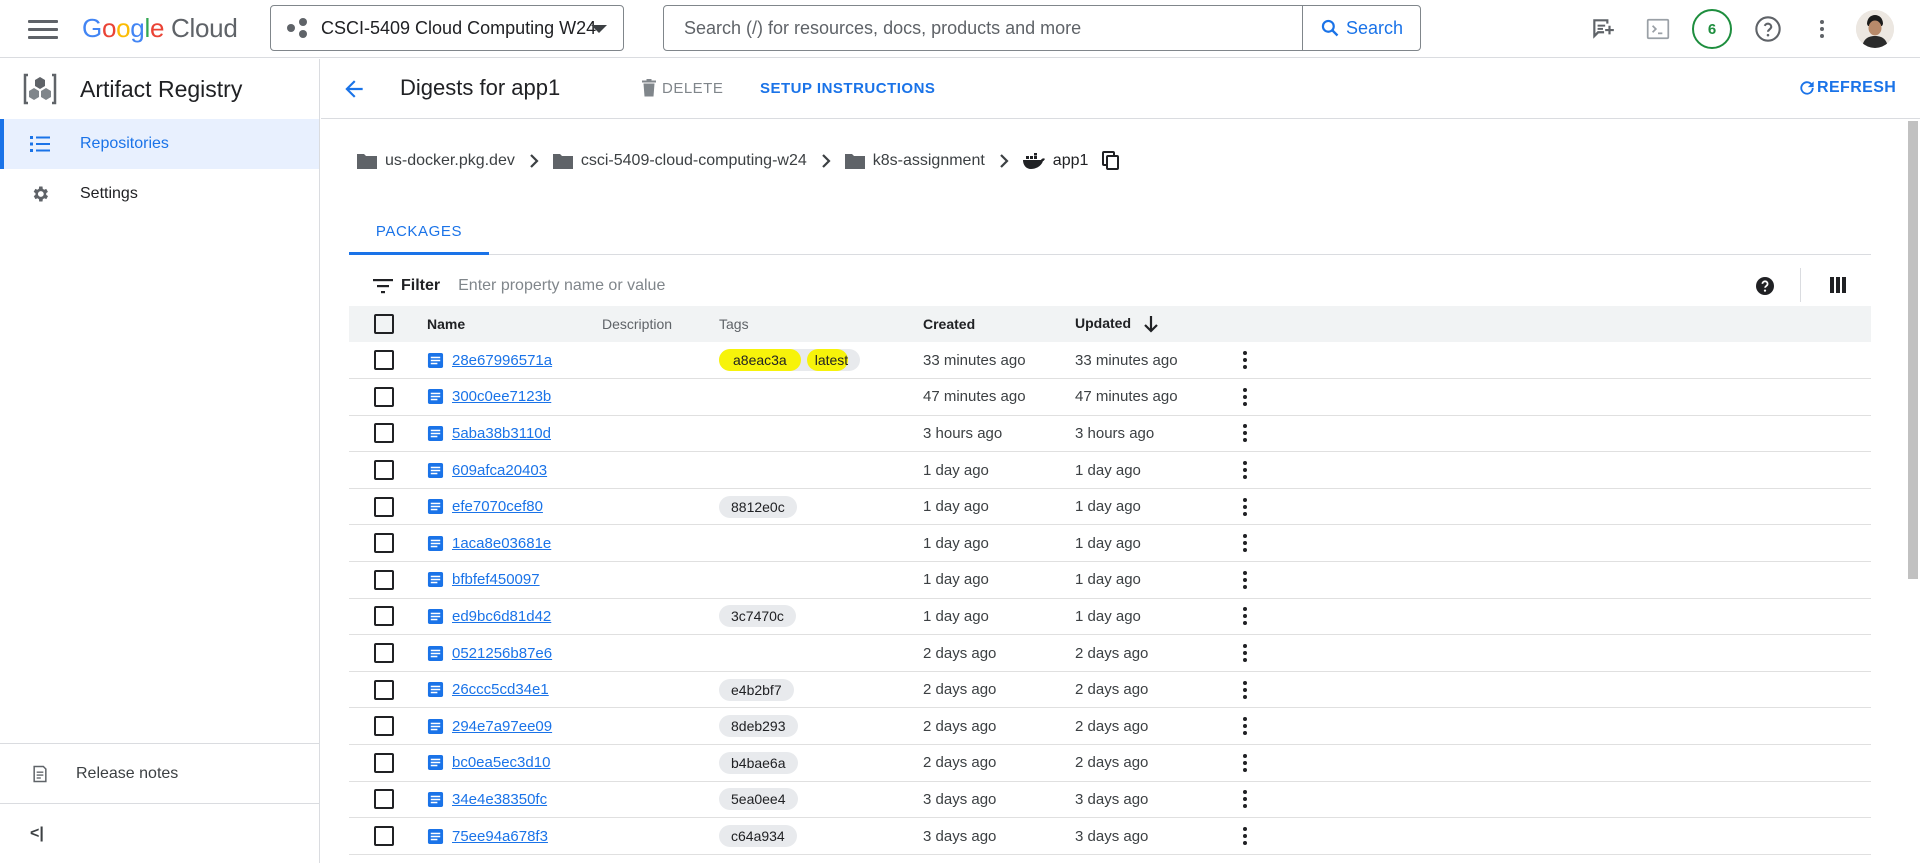 The height and width of the screenshot is (863, 1920). Describe the element at coordinates (406, 286) in the screenshot. I see `filter-button: Filter` at that location.